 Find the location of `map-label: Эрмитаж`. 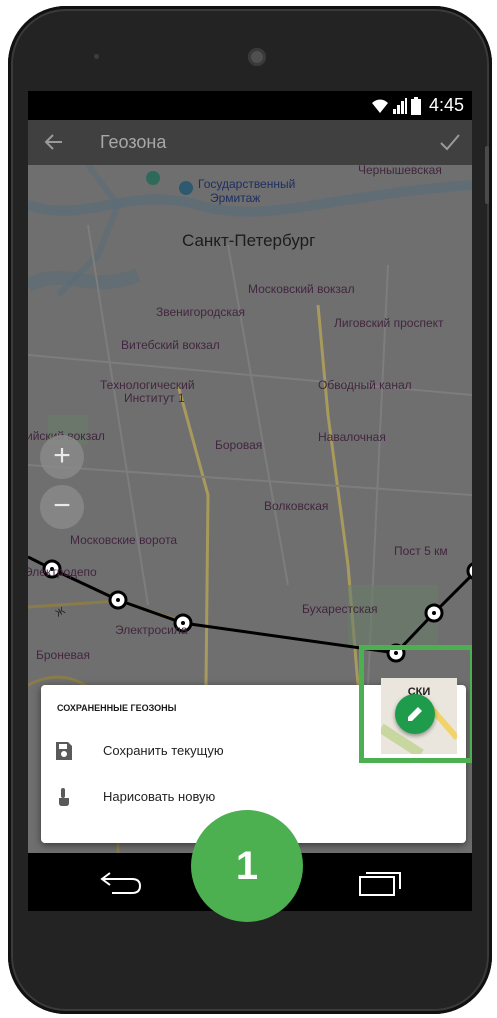

map-label: Эрмитаж is located at coordinates (235, 198).